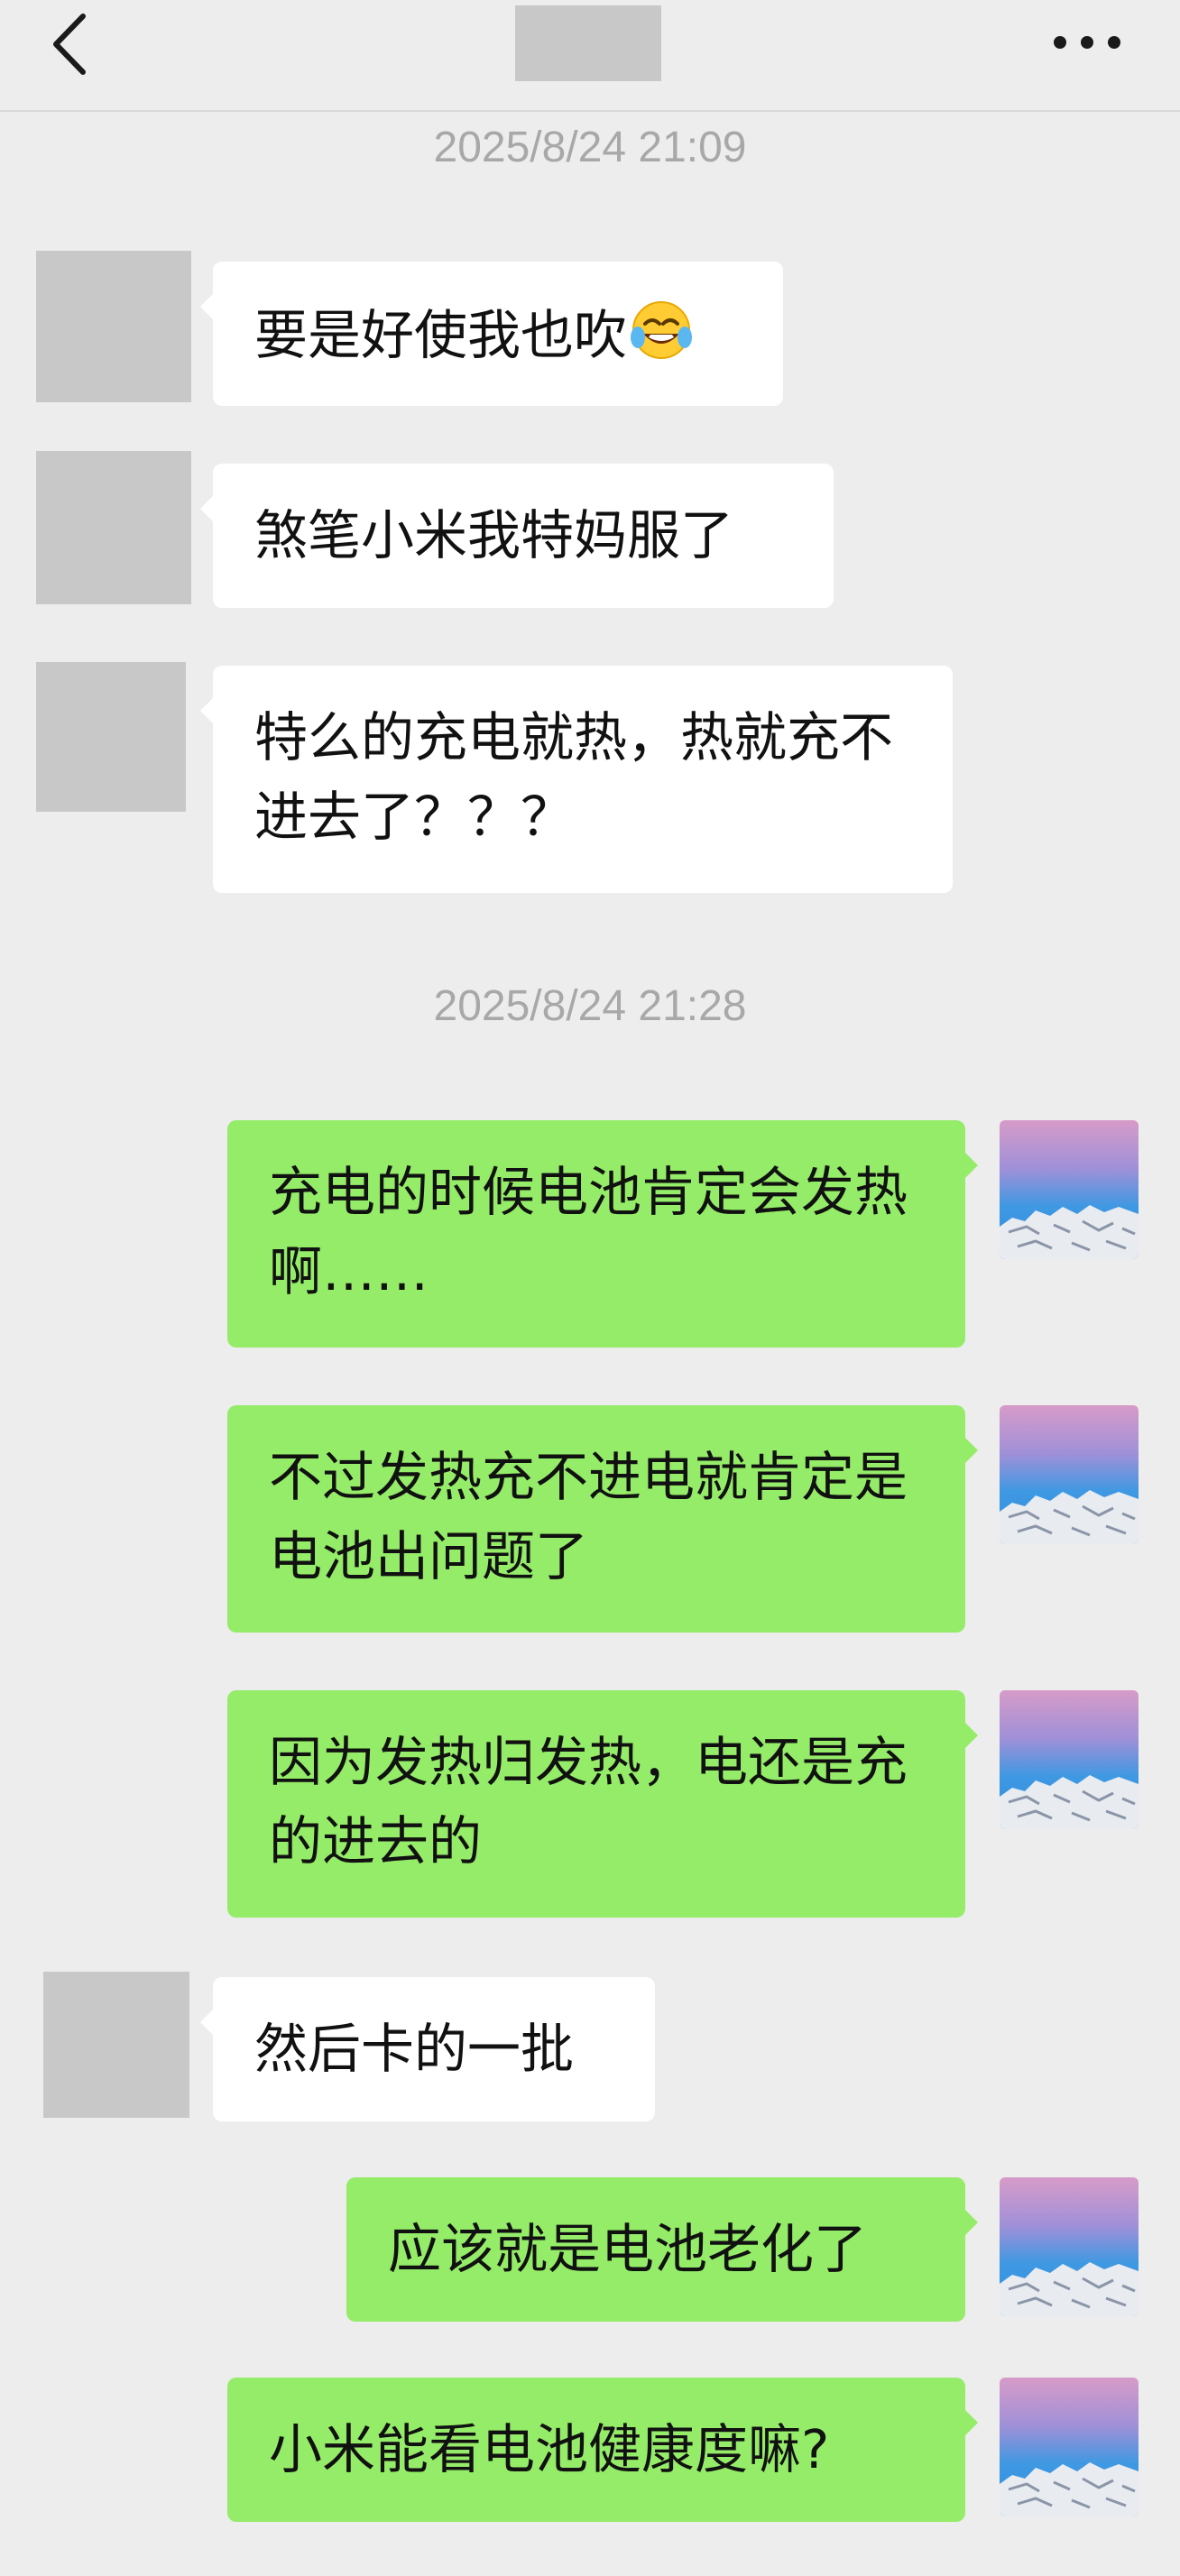  Describe the element at coordinates (494, 535) in the screenshot. I see `message-text: 煞笔小米我特妈服了` at that location.